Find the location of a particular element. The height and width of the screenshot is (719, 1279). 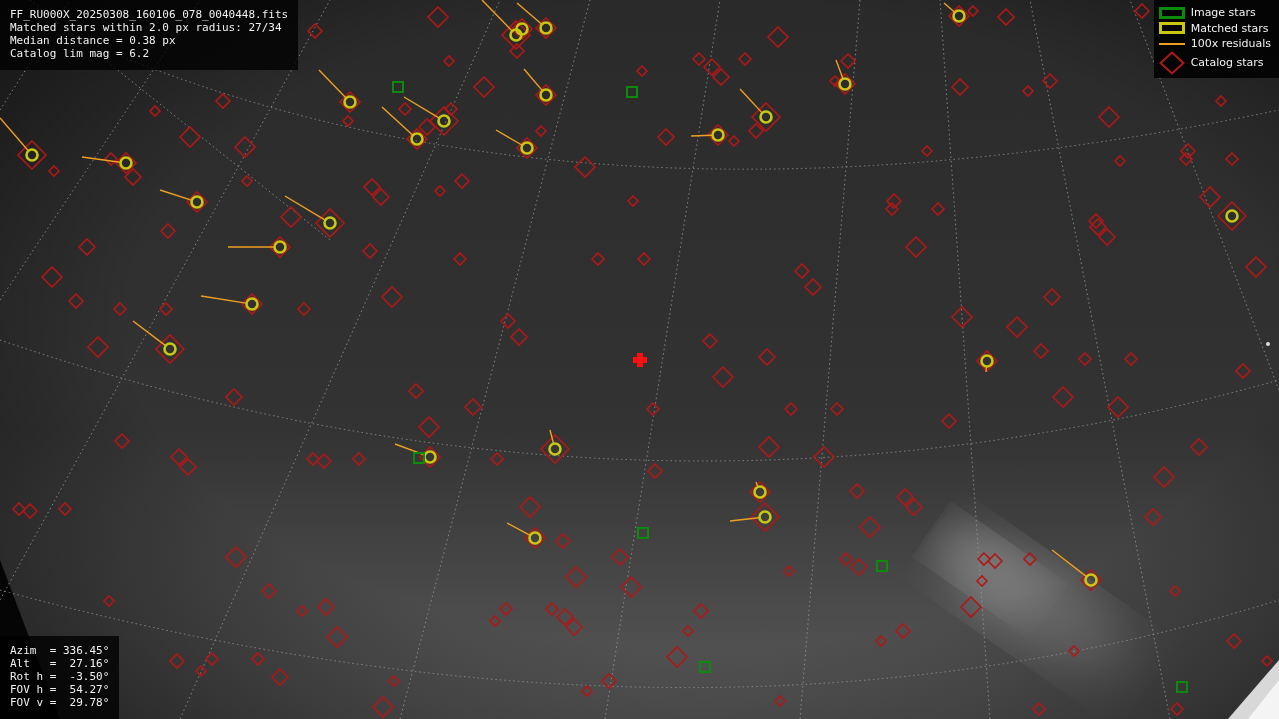

pointing-line: Rot h = -3.50° is located at coordinates (60, 676).